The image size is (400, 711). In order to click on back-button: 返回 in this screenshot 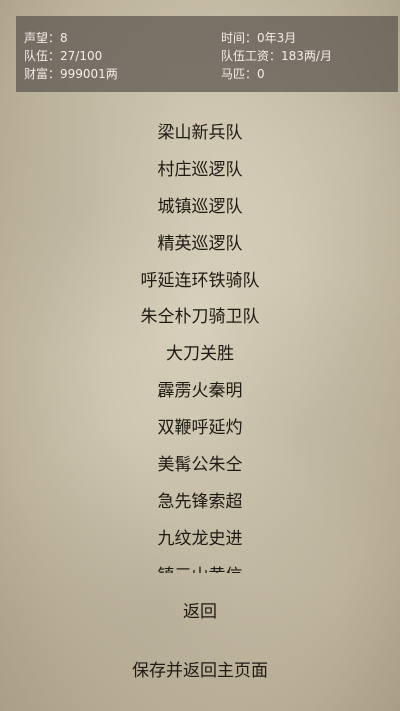, I will do `click(200, 609)`.